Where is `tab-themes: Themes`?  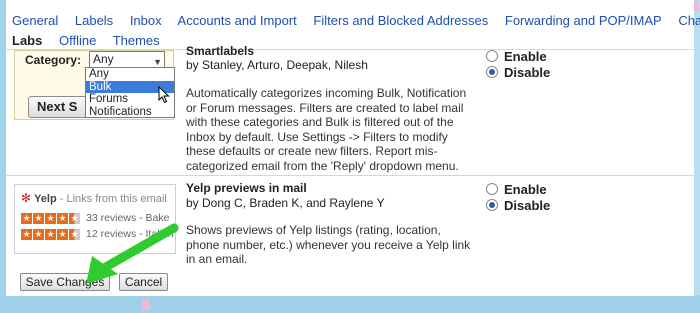 tab-themes: Themes is located at coordinates (136, 40).